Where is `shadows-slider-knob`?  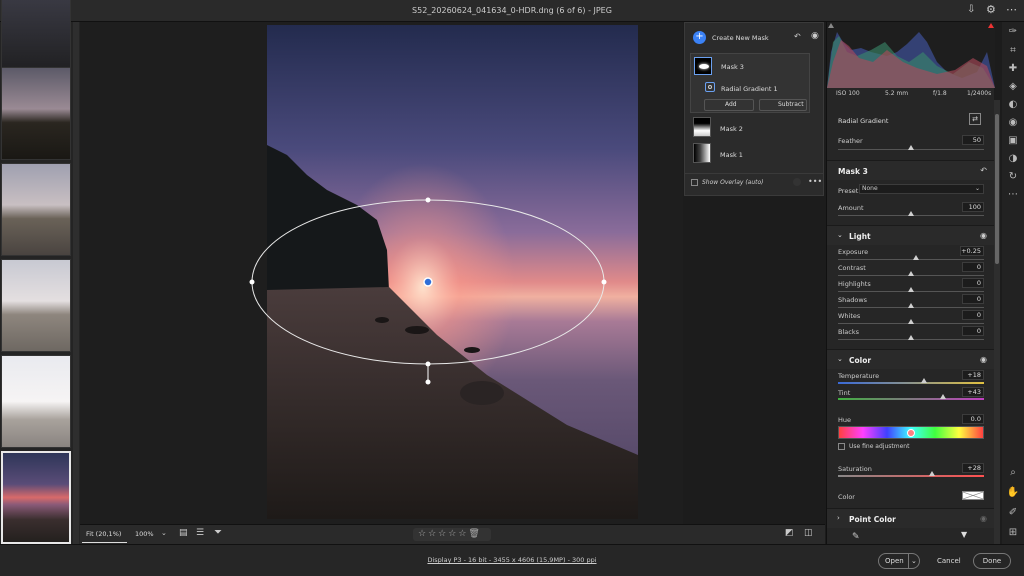
shadows-slider-knob is located at coordinates (911, 305).